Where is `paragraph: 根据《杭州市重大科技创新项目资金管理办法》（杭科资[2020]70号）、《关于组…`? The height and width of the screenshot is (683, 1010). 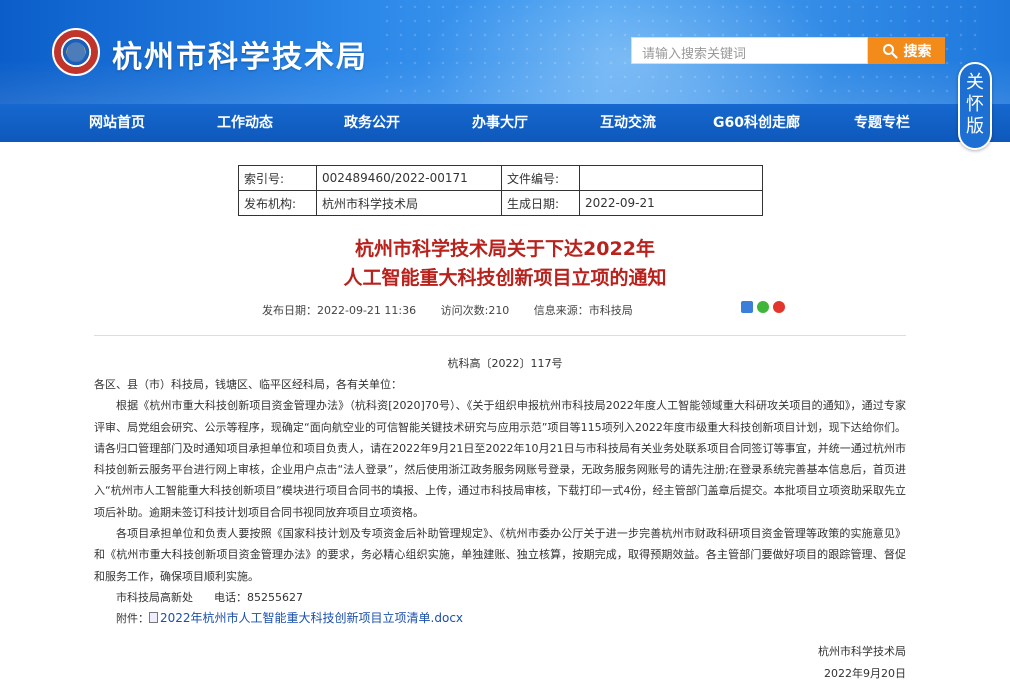 paragraph: 根据《杭州市重大科技创新项目资金管理办法》（杭科资[2020]70号）、《关于组… is located at coordinates (500, 459).